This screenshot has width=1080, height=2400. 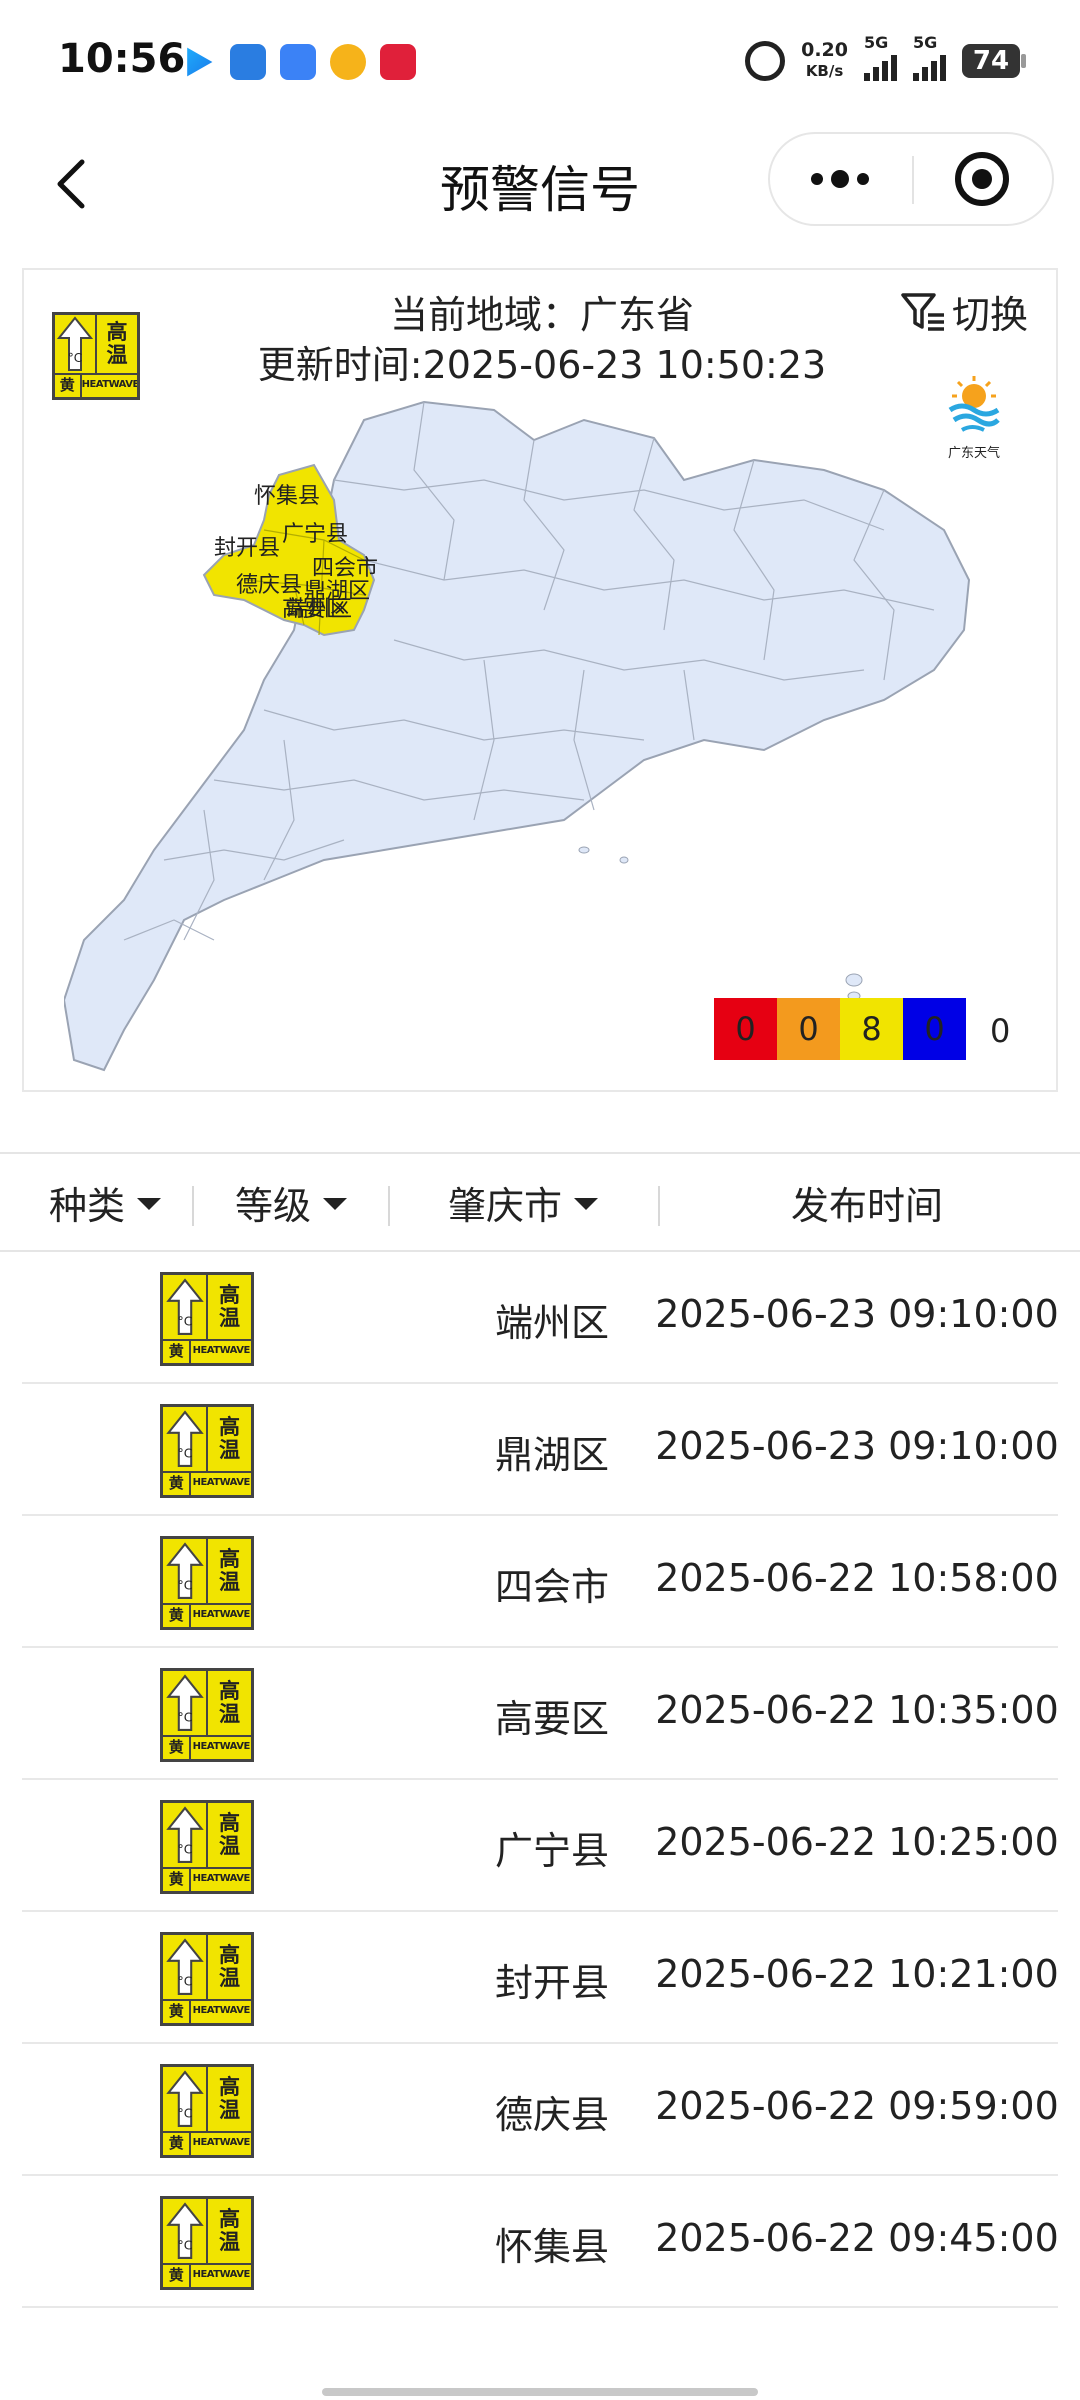 What do you see at coordinates (551, 1323) in the screenshot?
I see `row-district: 端州区` at bounding box center [551, 1323].